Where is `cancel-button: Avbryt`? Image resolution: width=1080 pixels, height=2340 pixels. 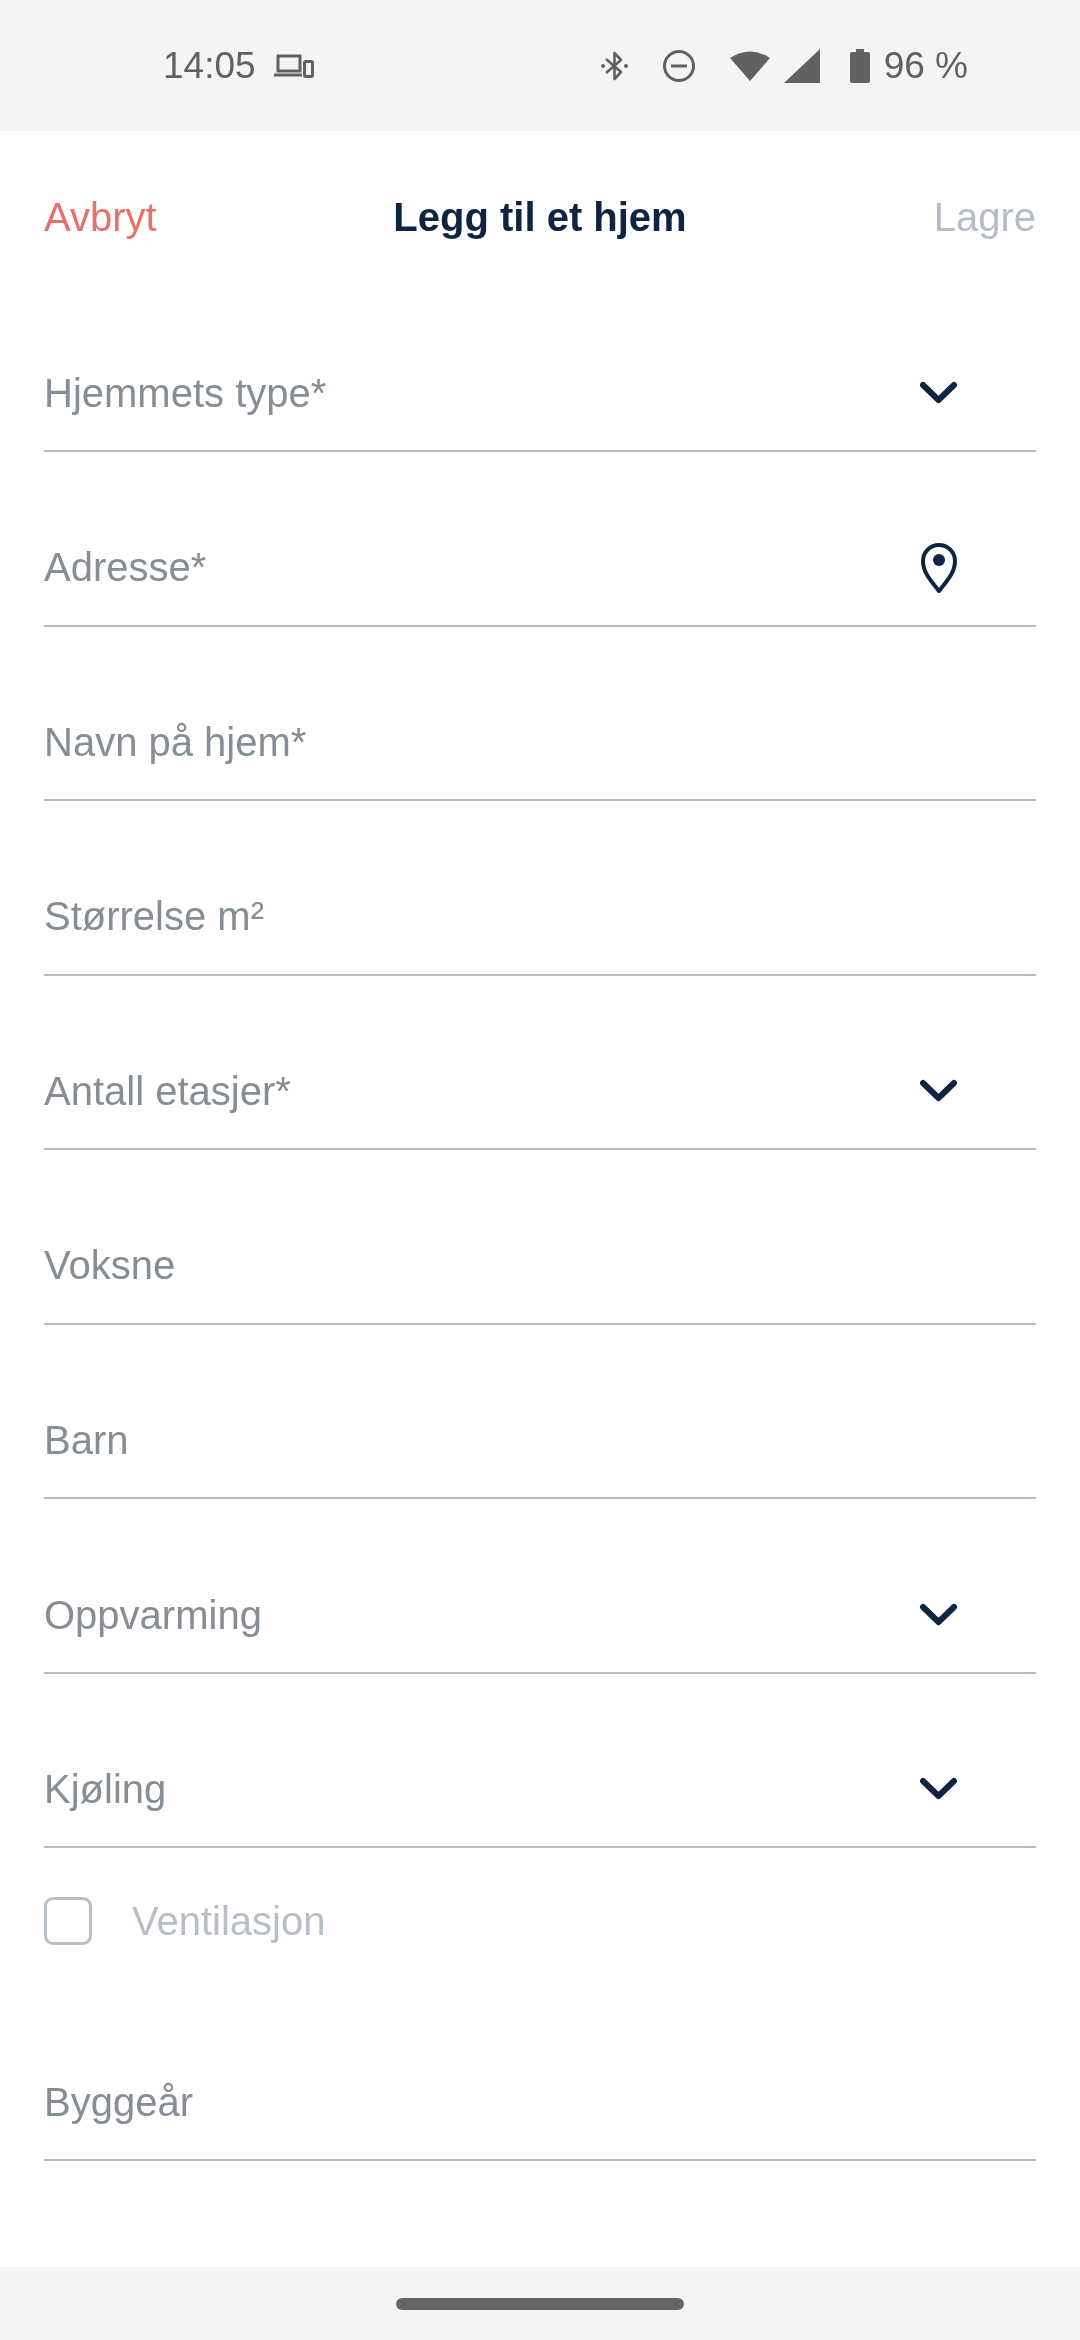 cancel-button: Avbryt is located at coordinates (144, 217).